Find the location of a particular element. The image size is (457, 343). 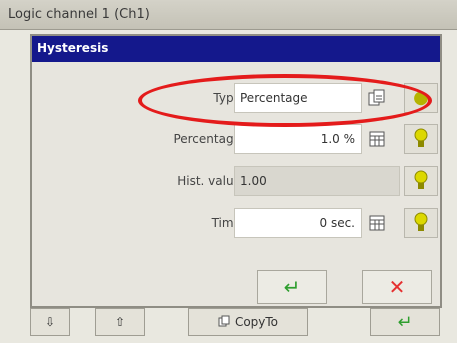

percentage-keypad-button is located at coordinates (377, 139).